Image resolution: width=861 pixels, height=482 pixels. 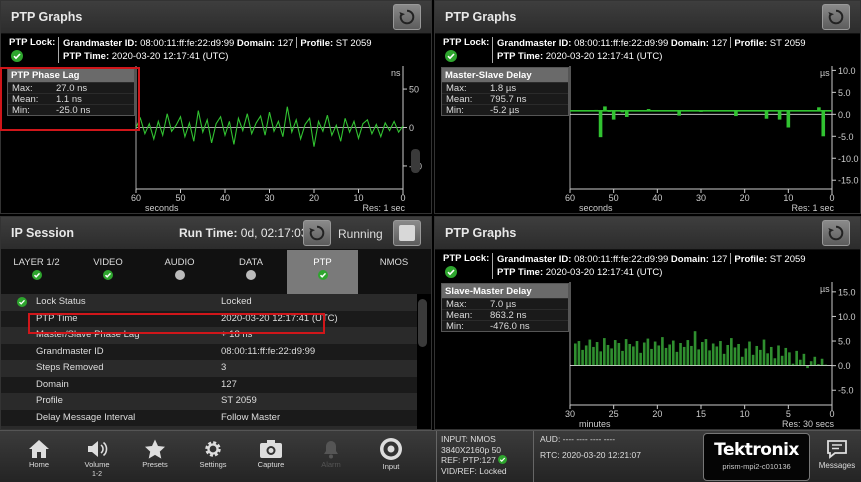 What do you see at coordinates (756, 457) in the screenshot?
I see `brand-logo: Tektronix prism-mpi2-c010136` at bounding box center [756, 457].